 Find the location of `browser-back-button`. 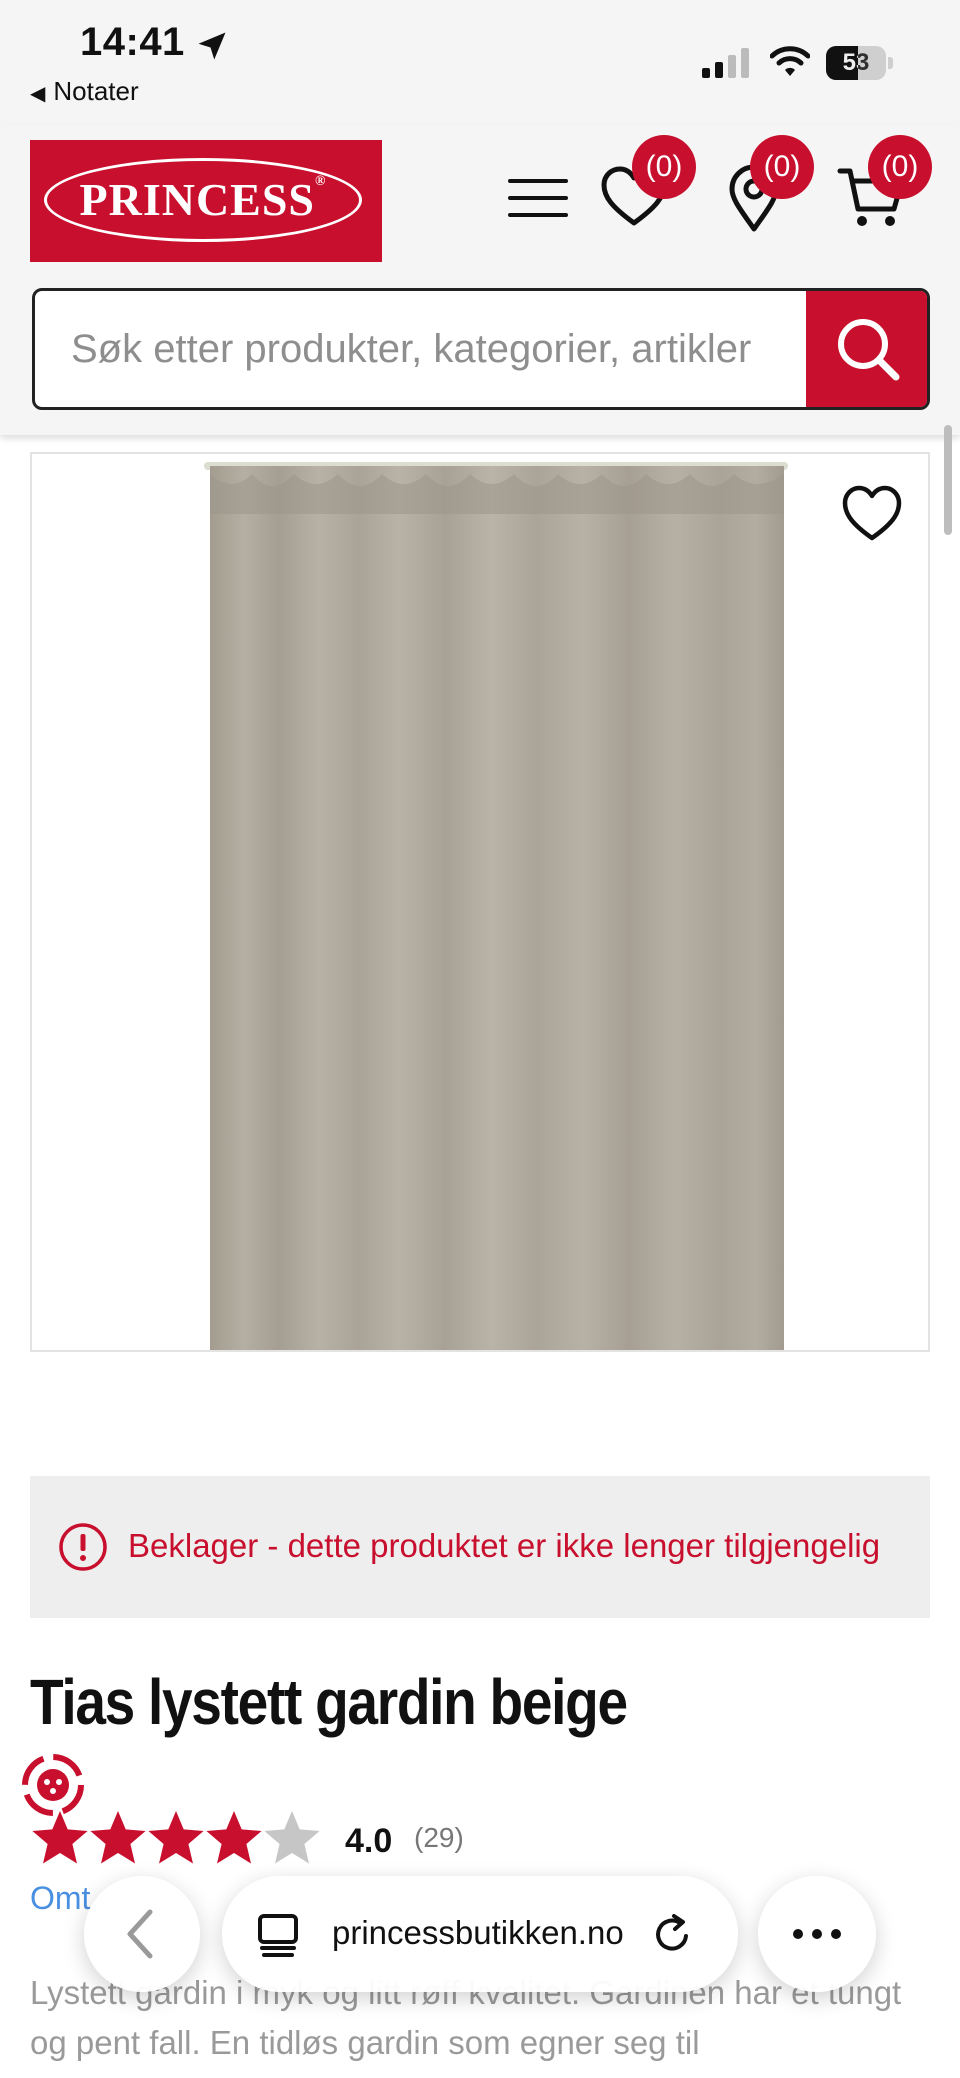

browser-back-button is located at coordinates (142, 1934).